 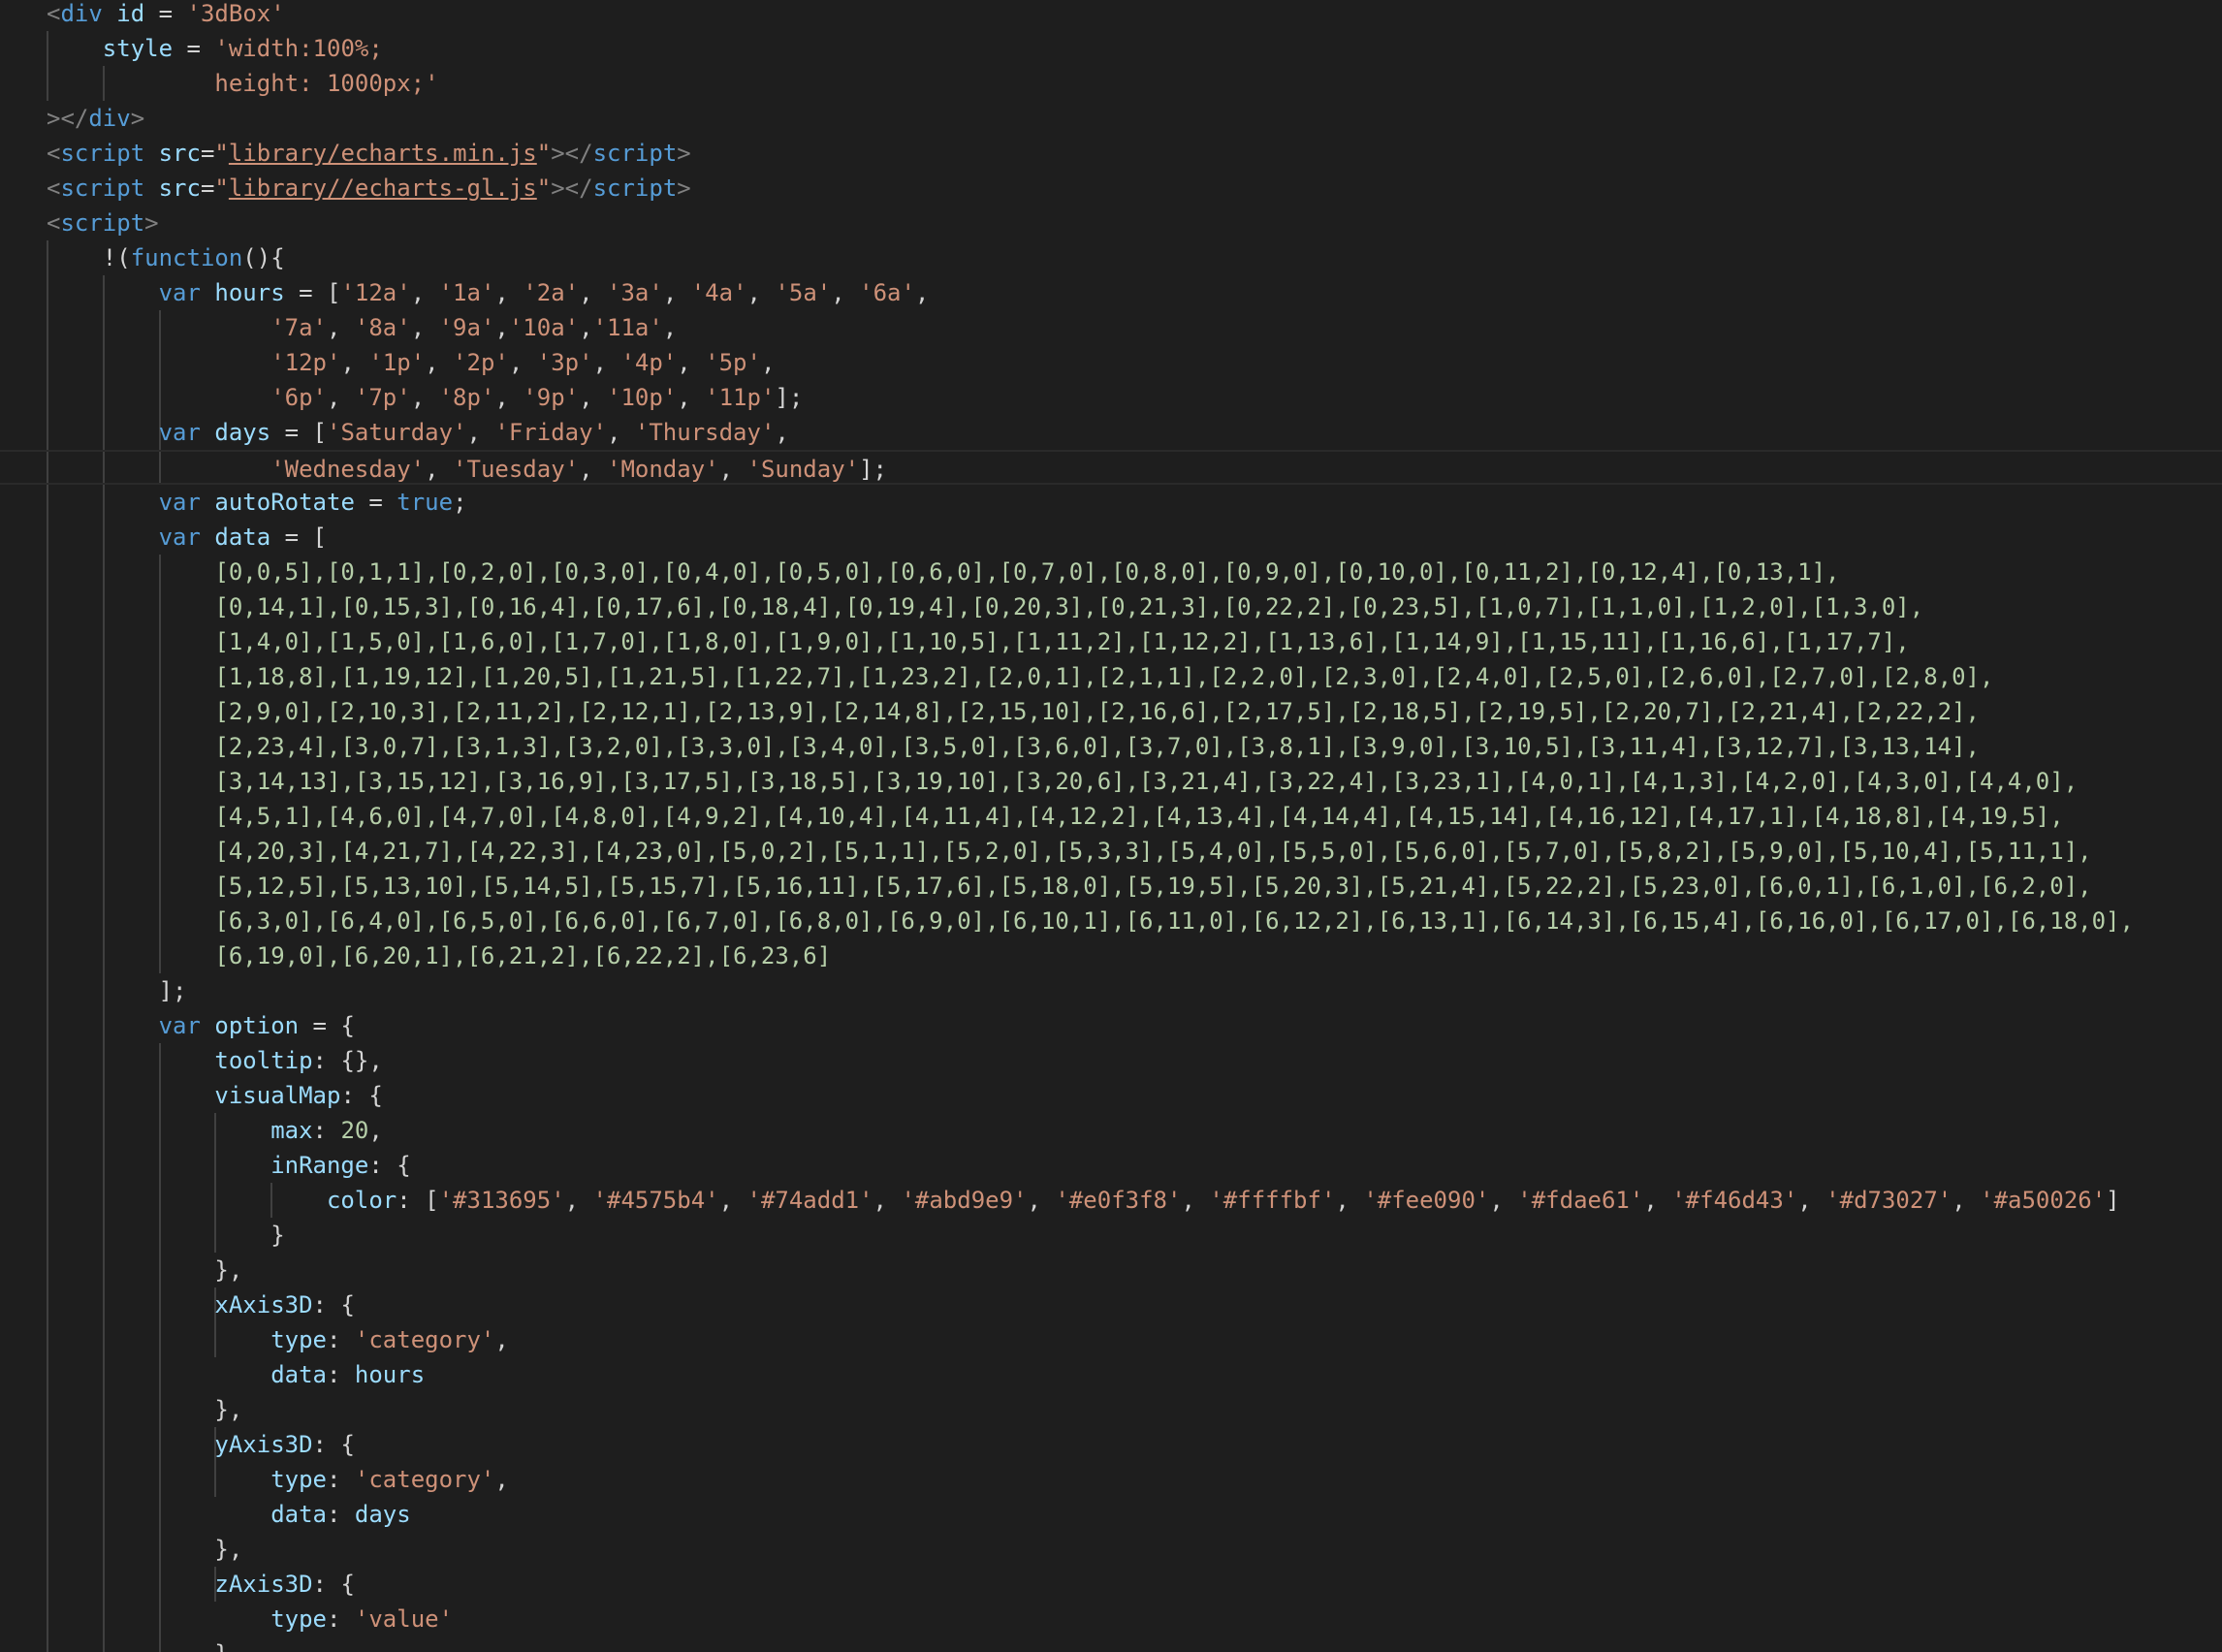 I want to click on code-token: '6a', so click(x=887, y=293).